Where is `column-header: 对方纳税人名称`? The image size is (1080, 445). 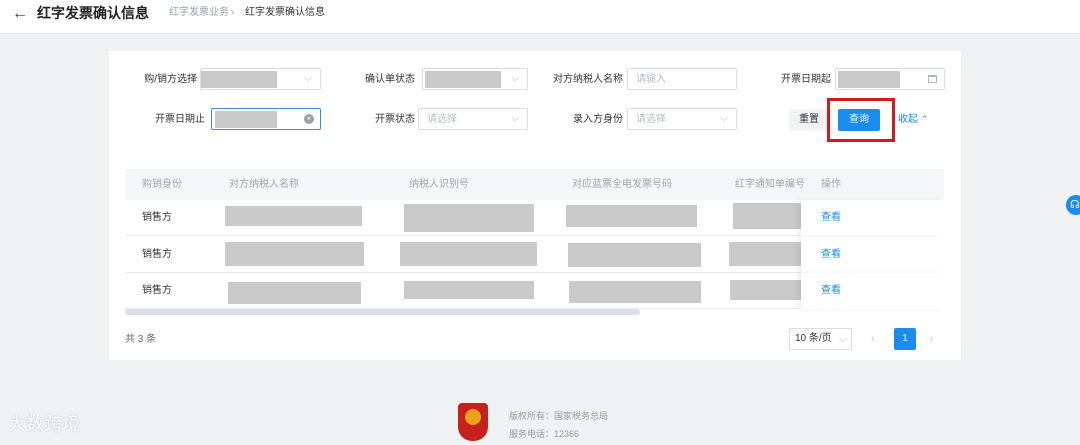
column-header: 对方纳税人名称 is located at coordinates (264, 184).